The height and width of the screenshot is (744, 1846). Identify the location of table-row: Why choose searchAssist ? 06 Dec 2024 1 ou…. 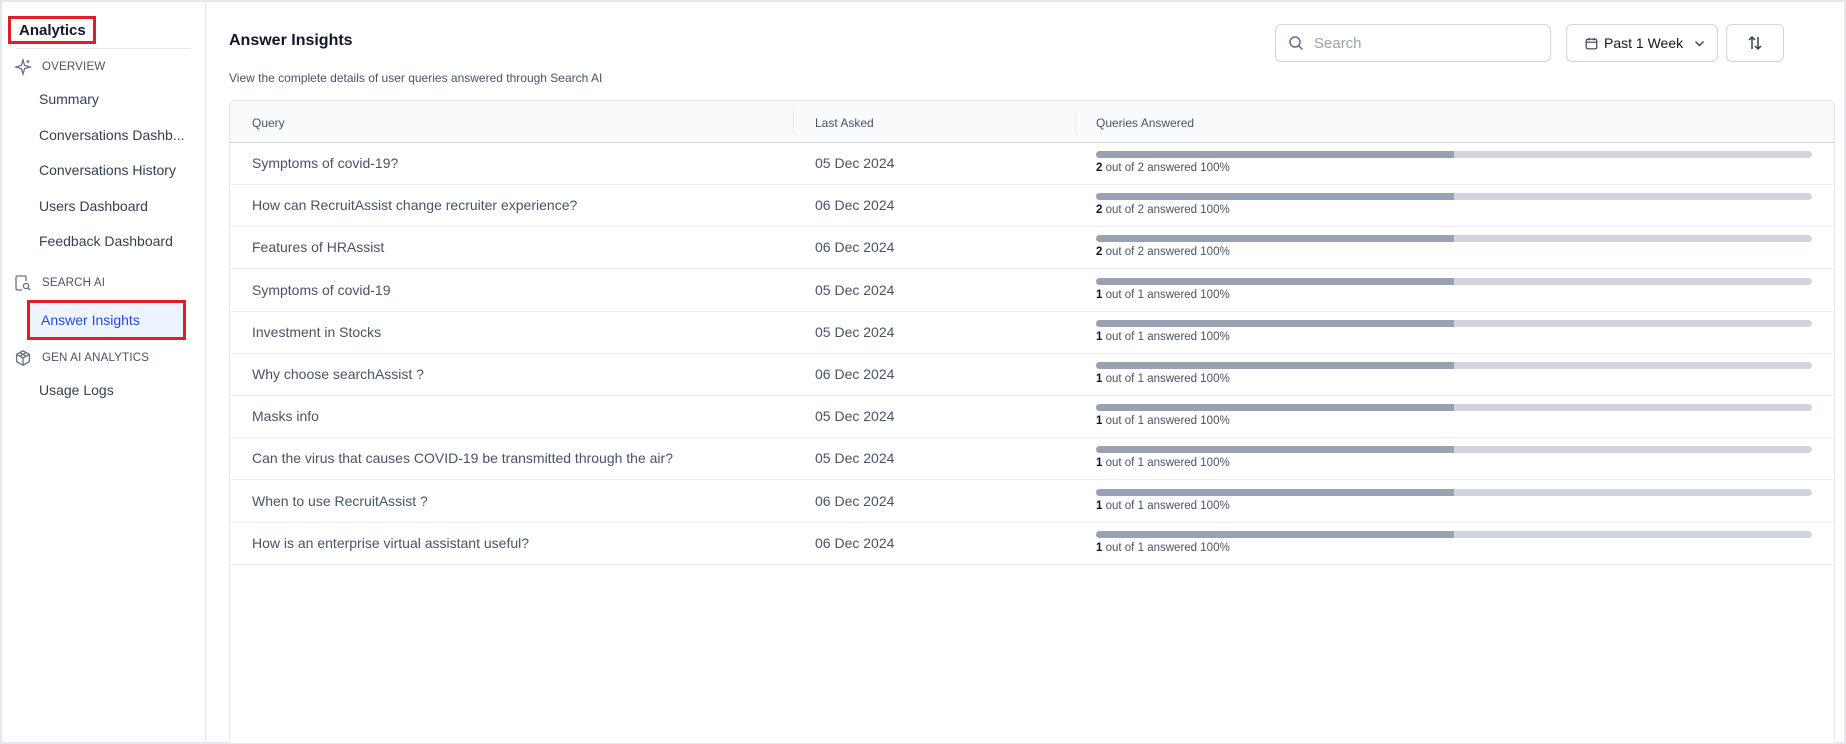
(1032, 375).